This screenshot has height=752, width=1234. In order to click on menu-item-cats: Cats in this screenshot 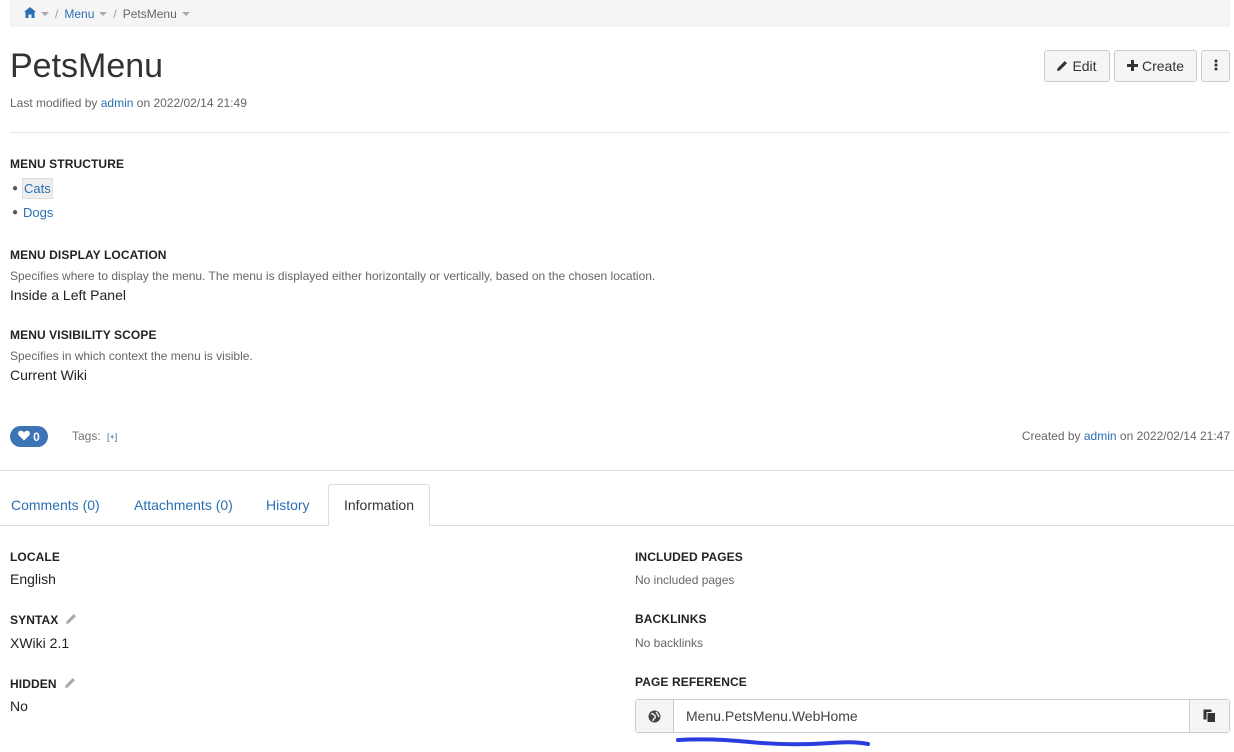, I will do `click(37, 188)`.